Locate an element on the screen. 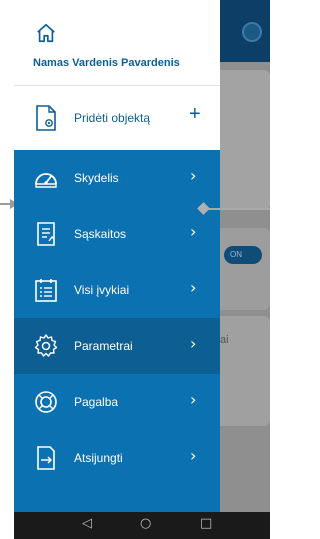 The width and height of the screenshot is (320, 539). menu-item-label: Atsijungti is located at coordinates (98, 458).